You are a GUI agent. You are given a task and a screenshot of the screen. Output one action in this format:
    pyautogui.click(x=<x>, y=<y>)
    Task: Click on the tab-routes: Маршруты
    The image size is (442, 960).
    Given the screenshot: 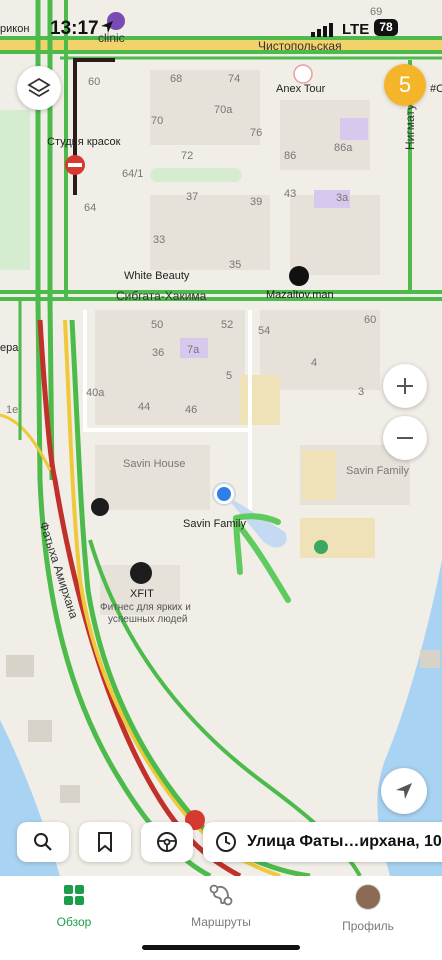 What is the action you would take?
    pyautogui.click(x=221, y=906)
    